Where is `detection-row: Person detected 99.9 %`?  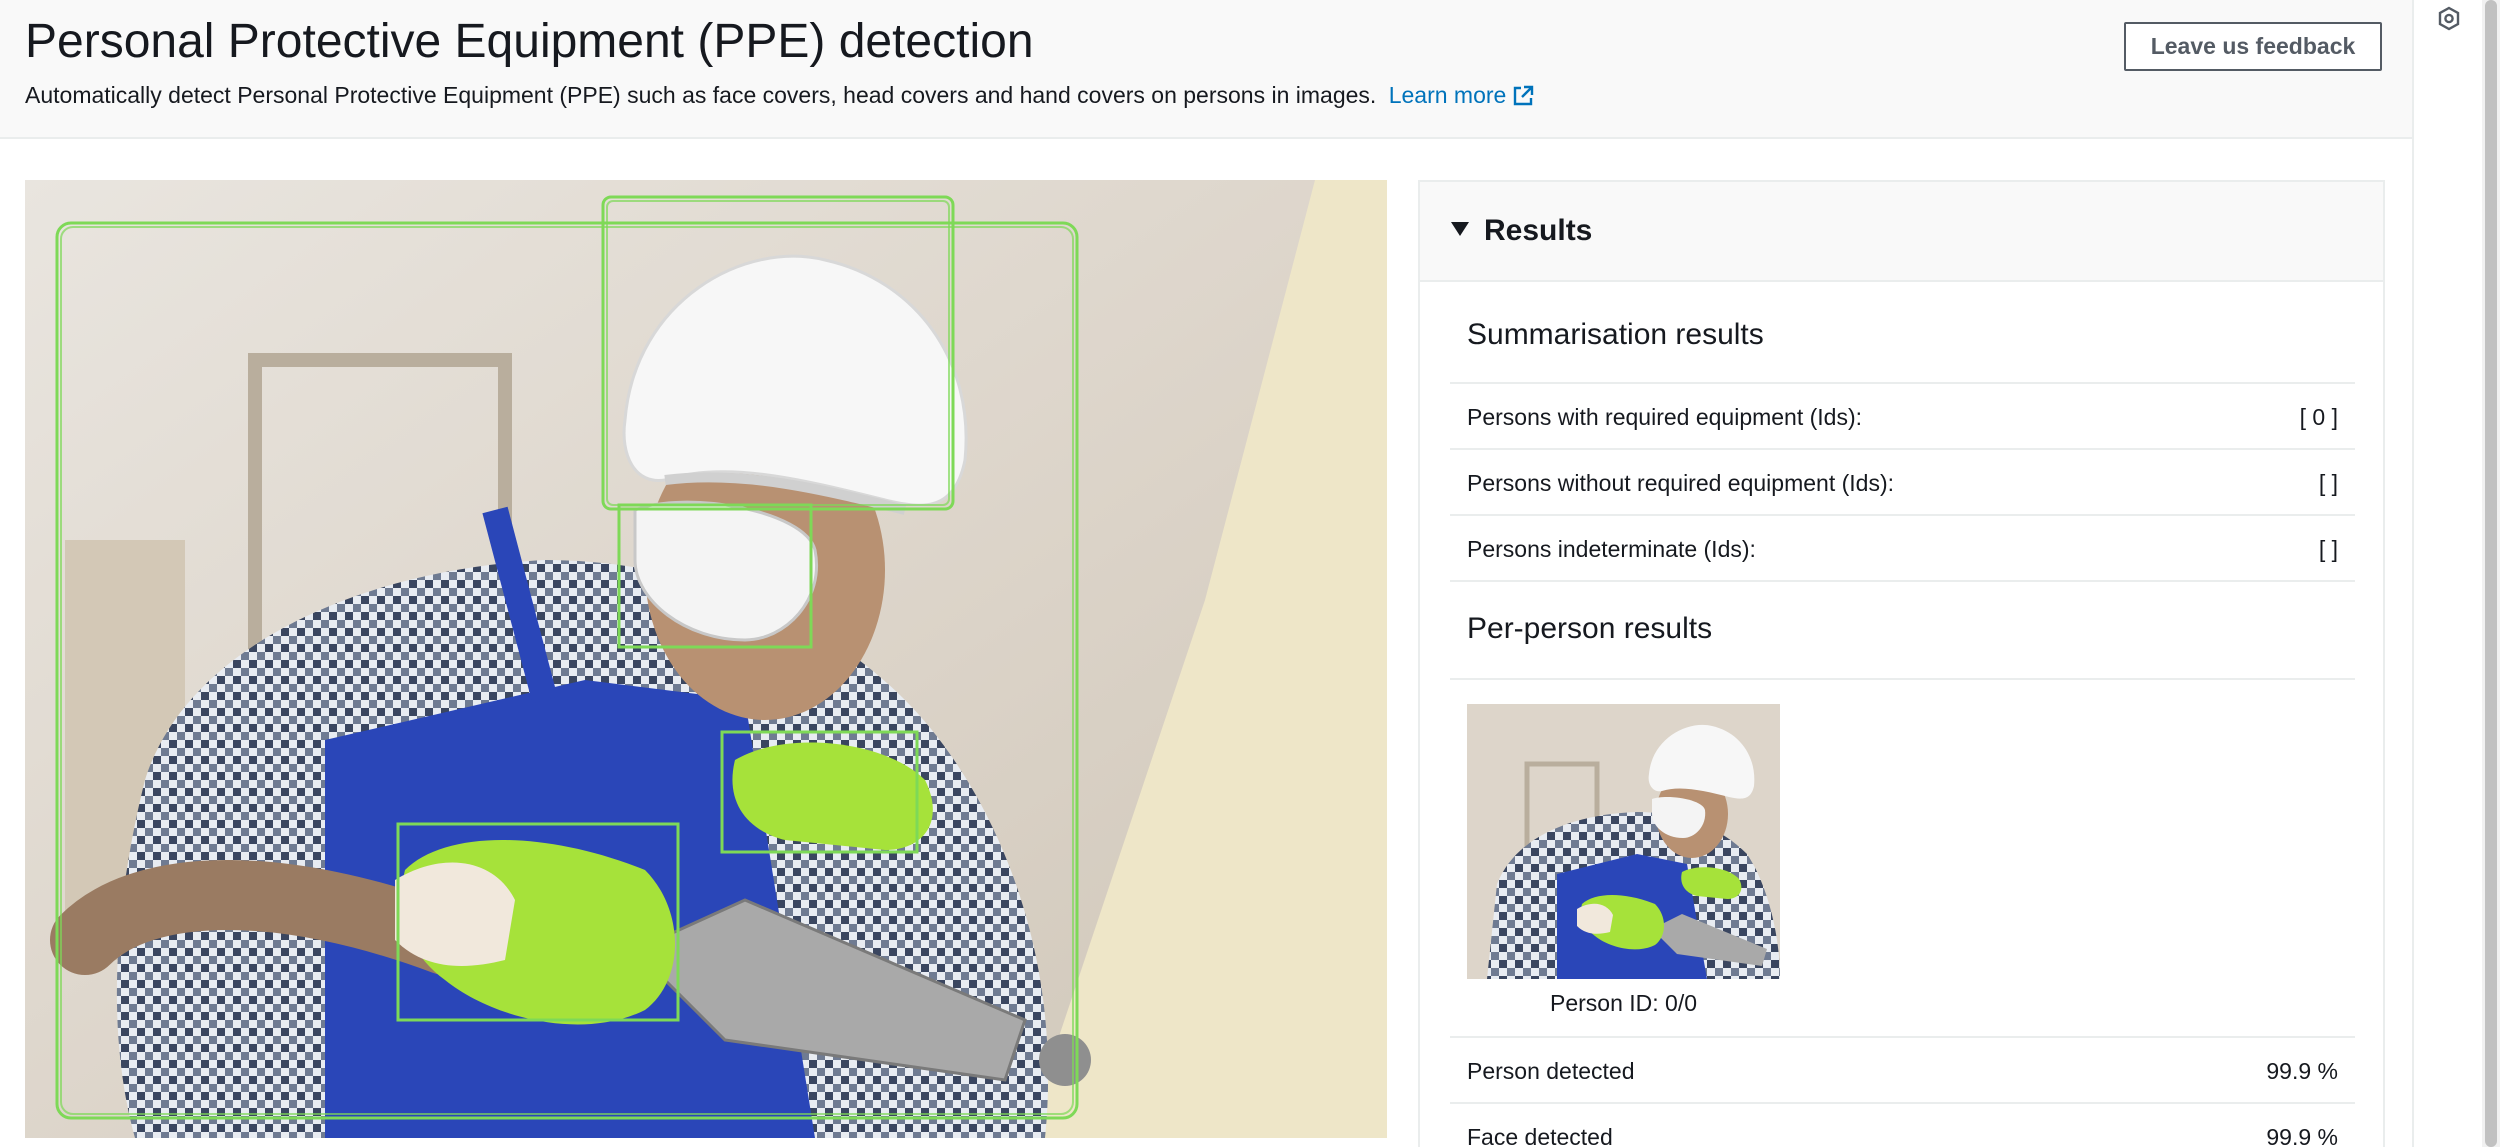 detection-row: Person detected 99.9 % is located at coordinates (1902, 1069).